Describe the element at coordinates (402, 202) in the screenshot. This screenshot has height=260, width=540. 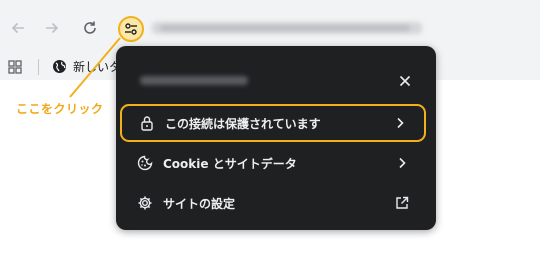
I see `open-in-new-icon` at that location.